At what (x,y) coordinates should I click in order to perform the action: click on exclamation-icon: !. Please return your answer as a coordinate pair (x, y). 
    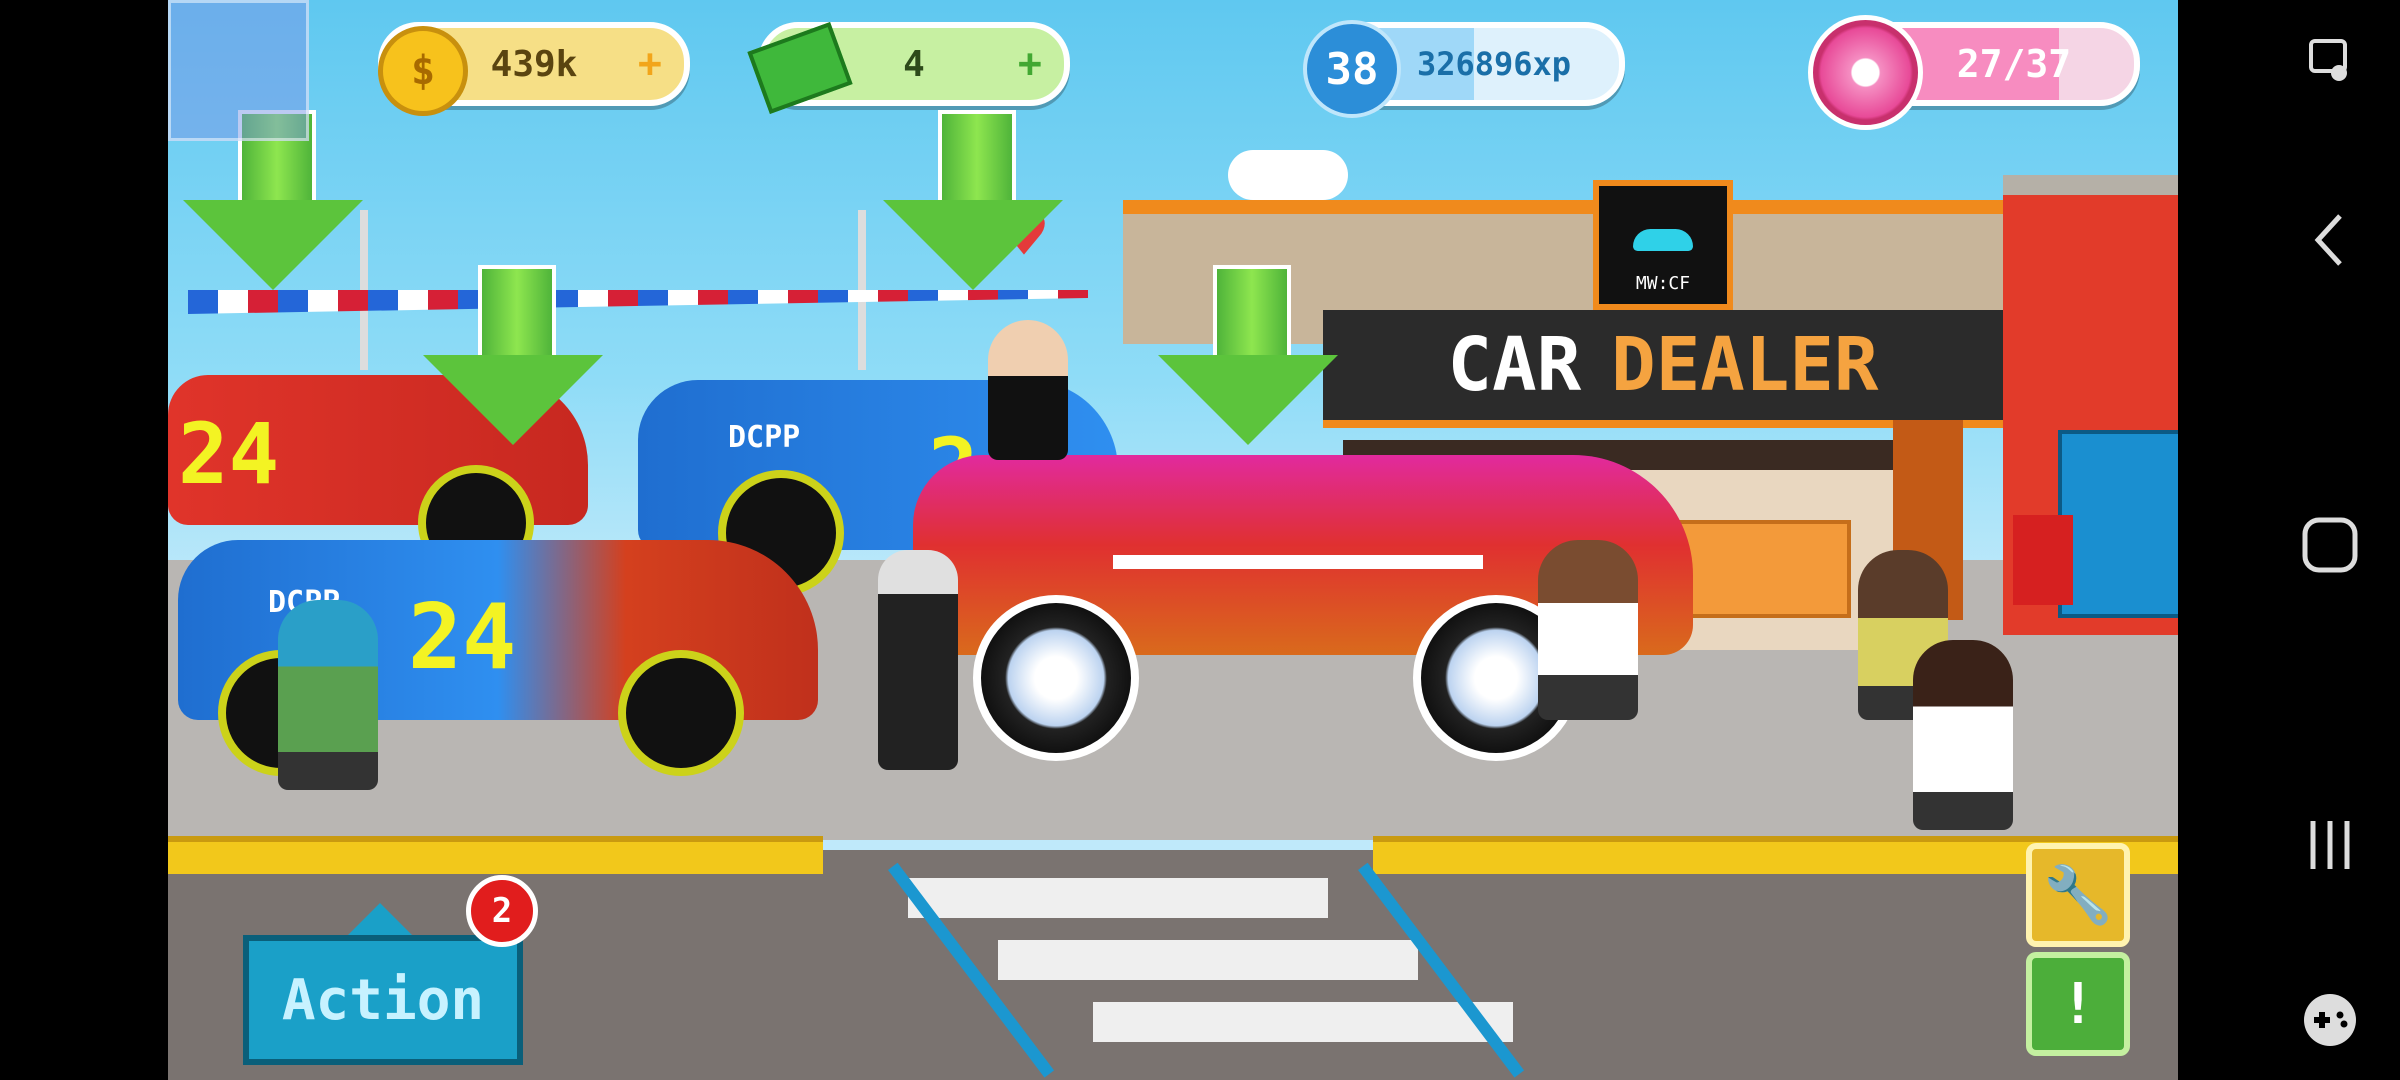
    Looking at the image, I should click on (2078, 1004).